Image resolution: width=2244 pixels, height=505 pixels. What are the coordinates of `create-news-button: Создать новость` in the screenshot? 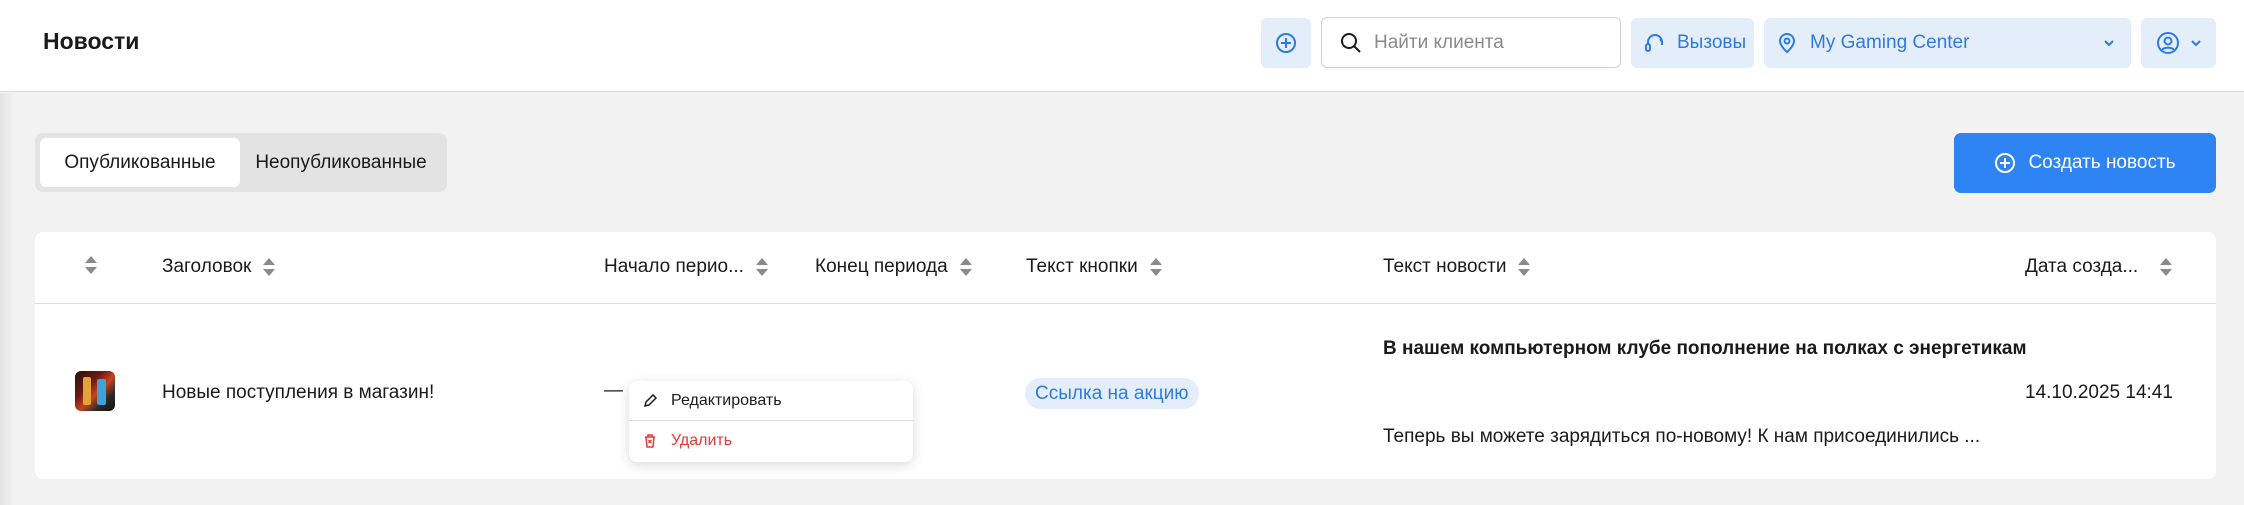 It's located at (2085, 163).